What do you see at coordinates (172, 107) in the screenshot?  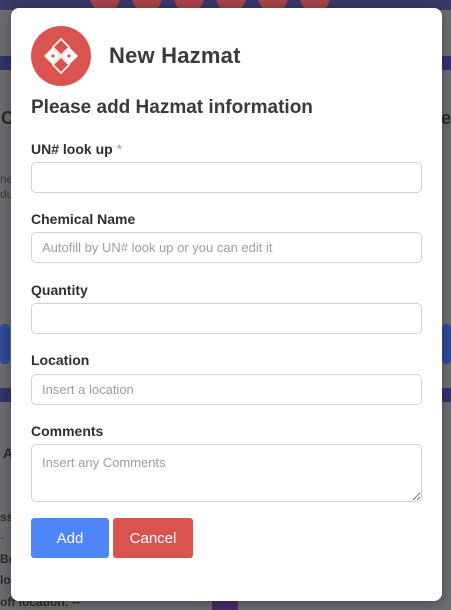 I see `modal-subtitle: Please add Hazmat information` at bounding box center [172, 107].